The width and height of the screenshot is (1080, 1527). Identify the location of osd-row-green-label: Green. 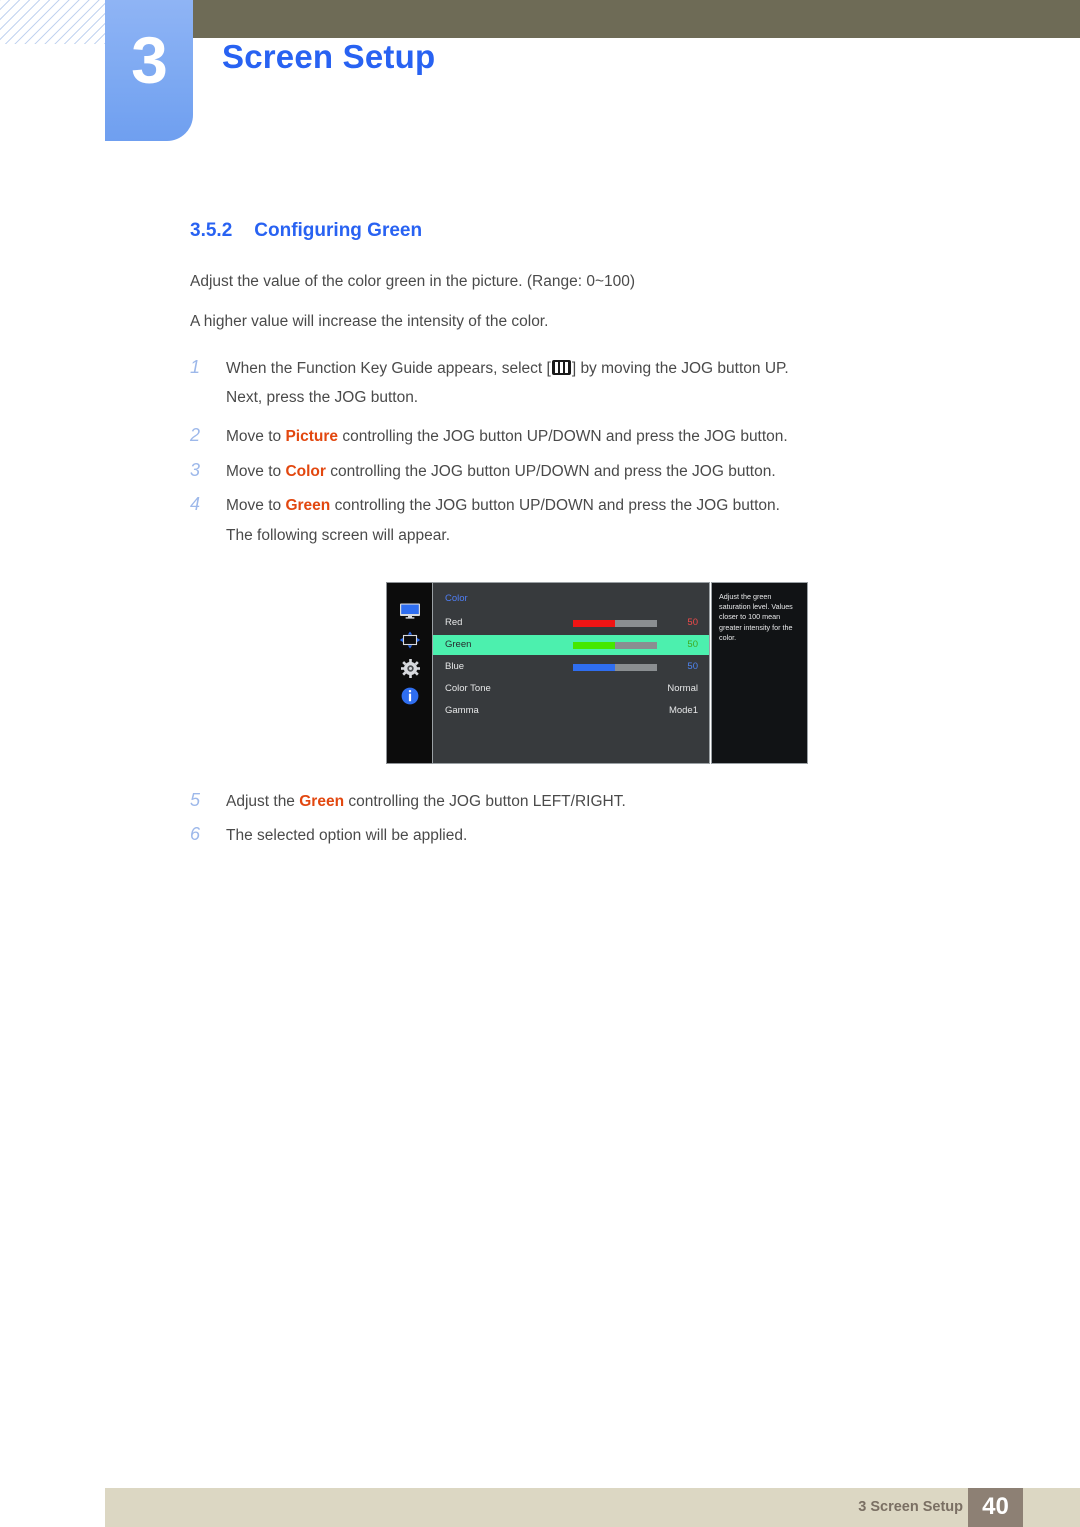
(458, 644).